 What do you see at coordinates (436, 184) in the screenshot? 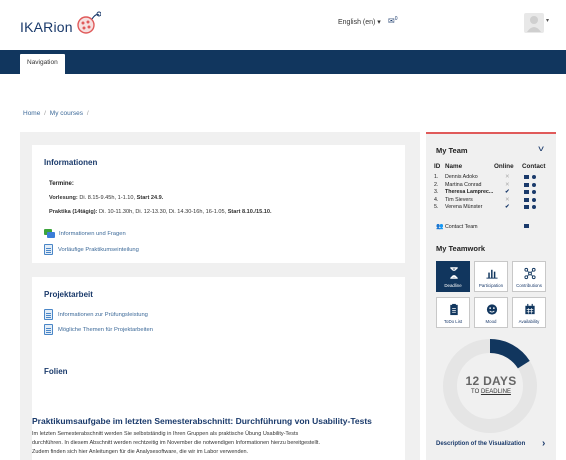
I see `member-id: 2.` at bounding box center [436, 184].